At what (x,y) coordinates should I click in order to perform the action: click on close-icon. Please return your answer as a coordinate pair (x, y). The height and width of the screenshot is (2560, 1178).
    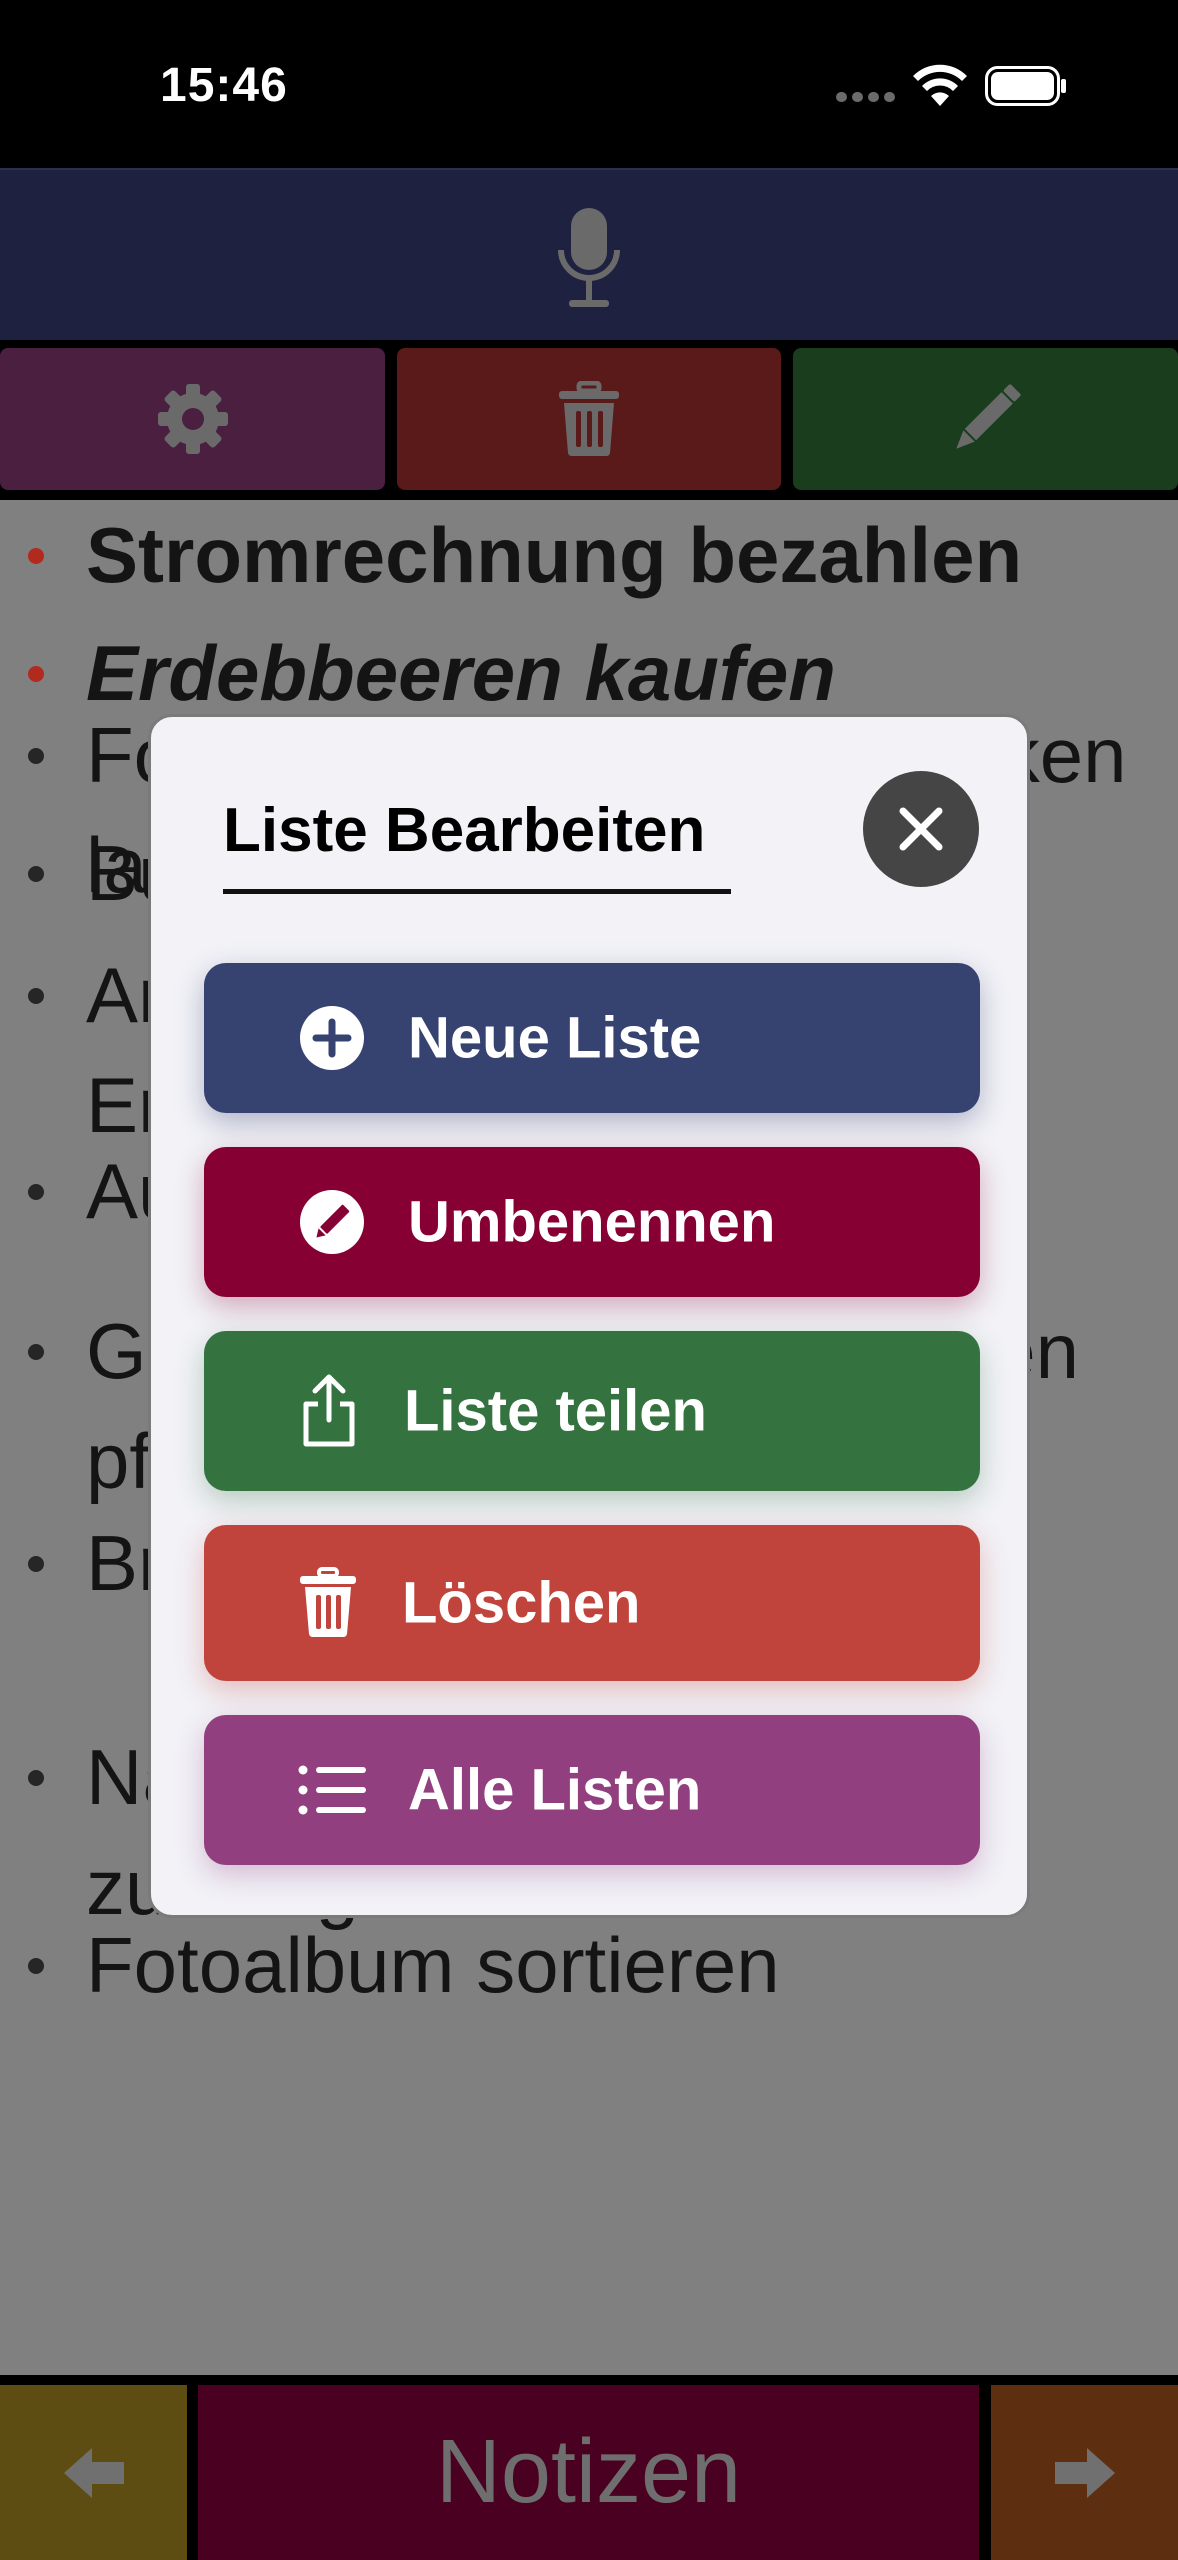
    Looking at the image, I should click on (921, 829).